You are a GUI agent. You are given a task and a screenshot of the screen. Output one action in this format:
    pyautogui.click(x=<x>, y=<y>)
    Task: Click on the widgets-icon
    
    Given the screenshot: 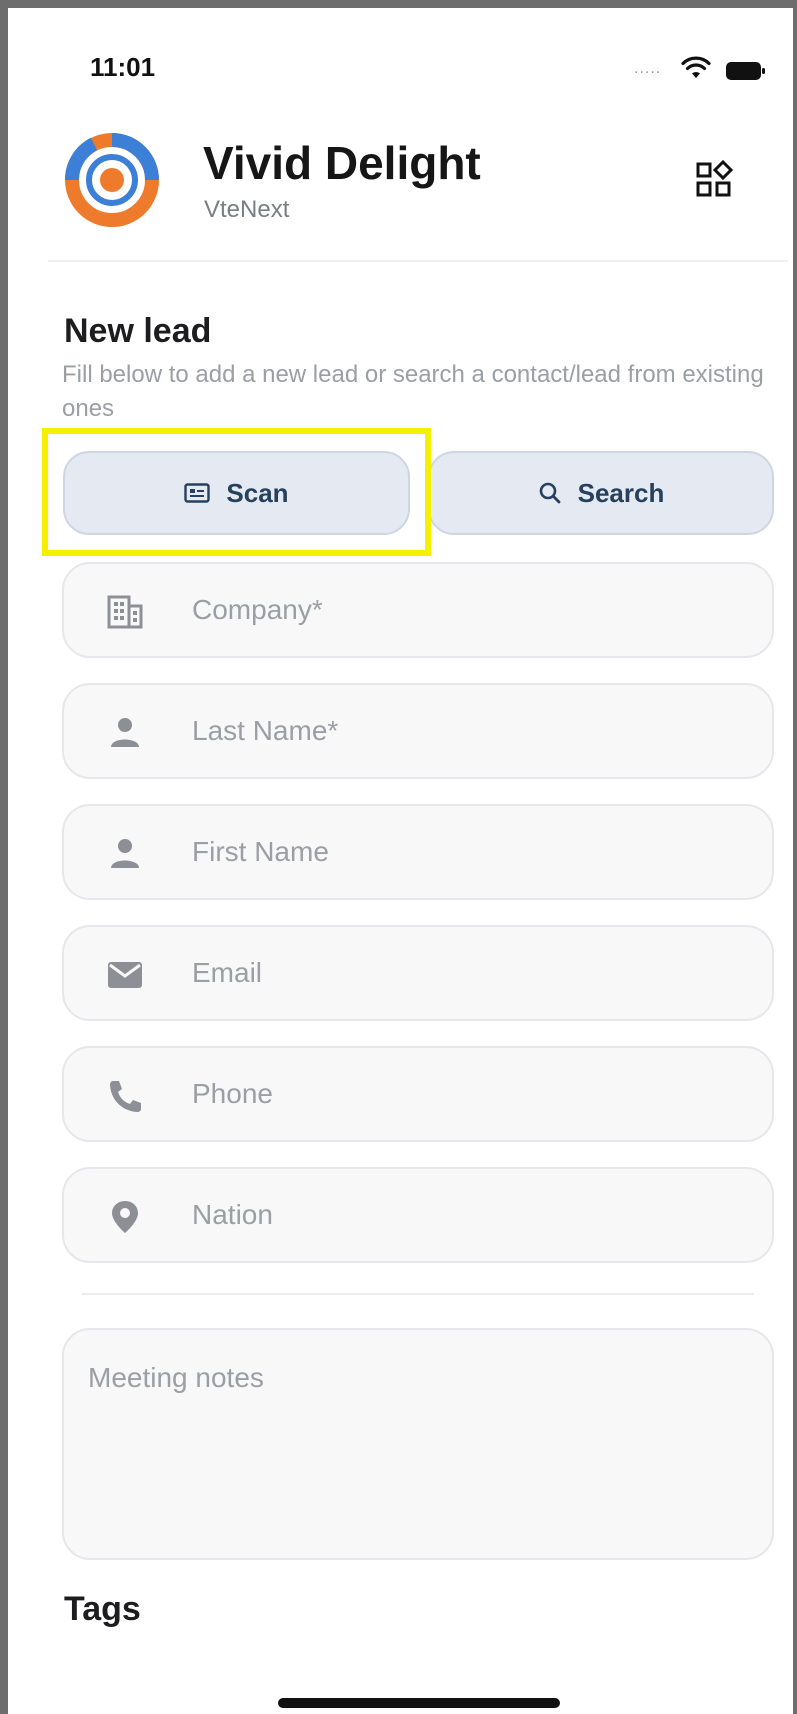 What is the action you would take?
    pyautogui.click(x=714, y=180)
    